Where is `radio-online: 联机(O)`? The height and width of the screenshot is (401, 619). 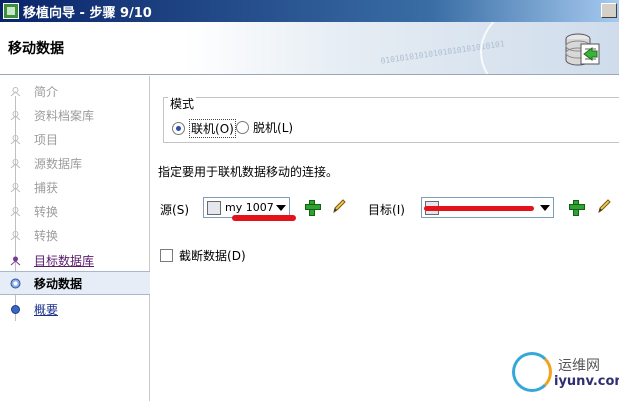
radio-online: 联机(O) is located at coordinates (204, 128).